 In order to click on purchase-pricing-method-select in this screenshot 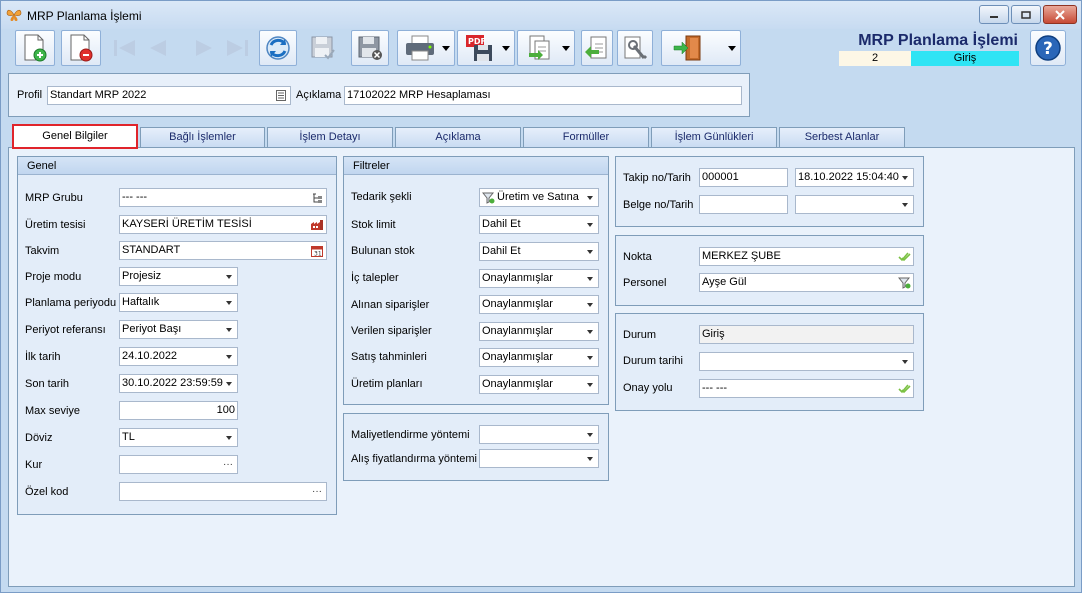, I will do `click(539, 458)`.